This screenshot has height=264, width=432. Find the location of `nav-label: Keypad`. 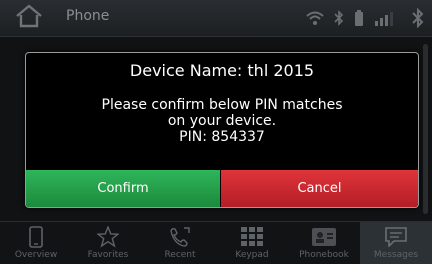

nav-label: Keypad is located at coordinates (252, 255).